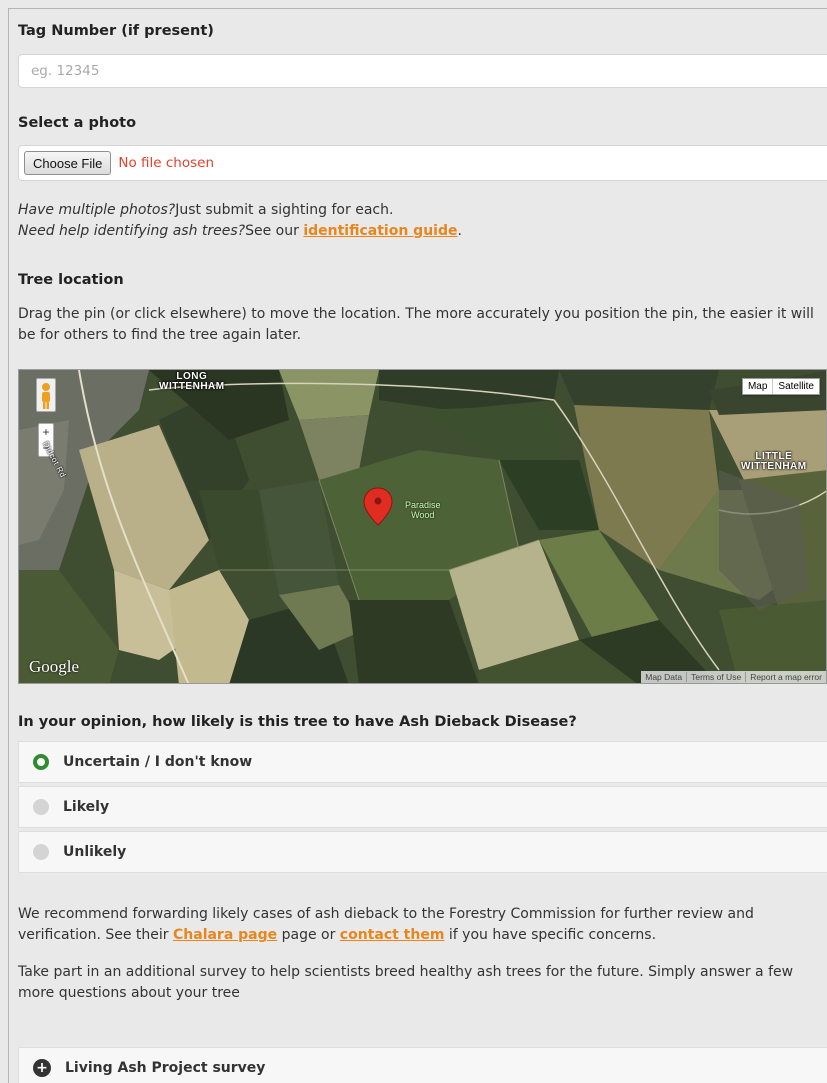 The width and height of the screenshot is (827, 1083). I want to click on zoom-in-button: +, so click(46, 432).